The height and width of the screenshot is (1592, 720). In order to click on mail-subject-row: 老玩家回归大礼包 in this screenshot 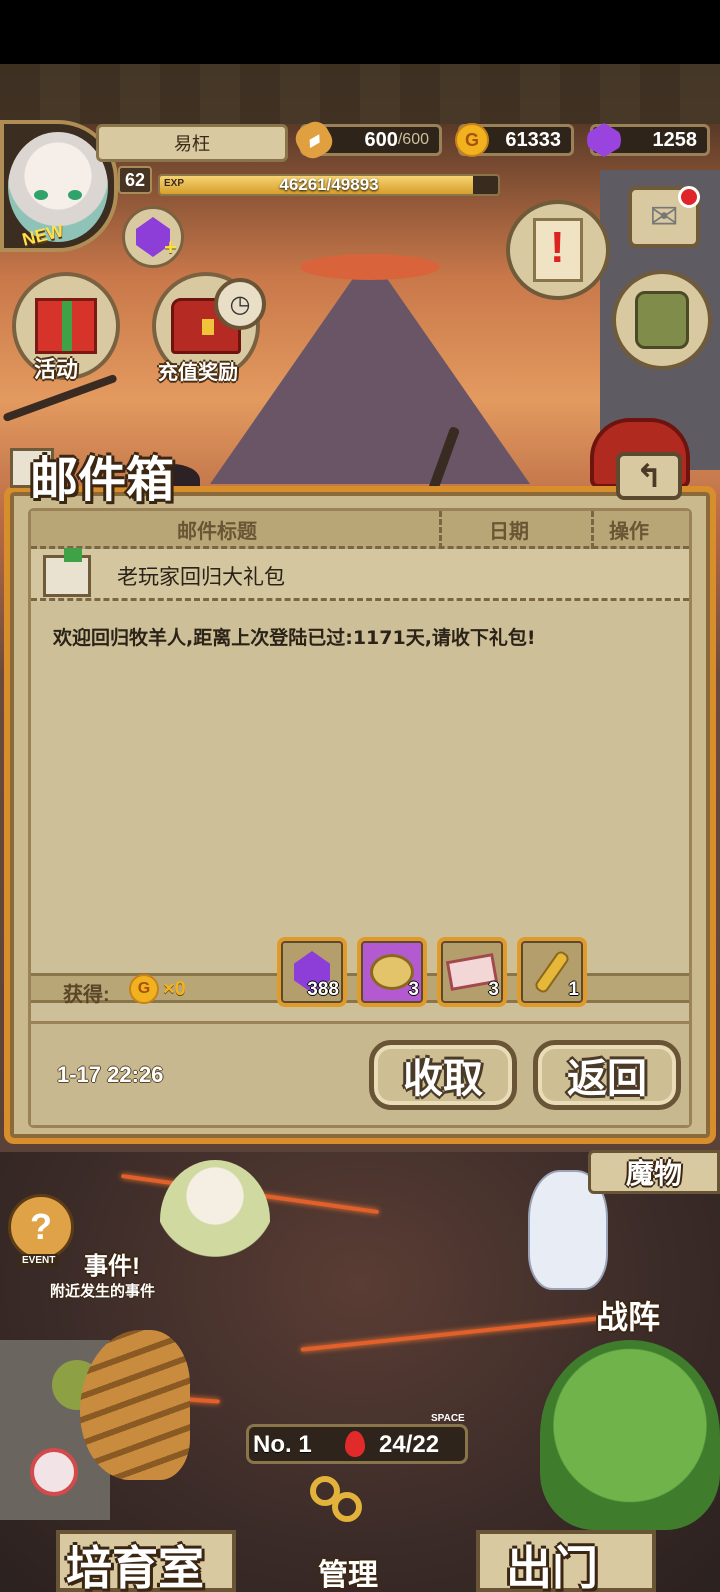, I will do `click(360, 574)`.